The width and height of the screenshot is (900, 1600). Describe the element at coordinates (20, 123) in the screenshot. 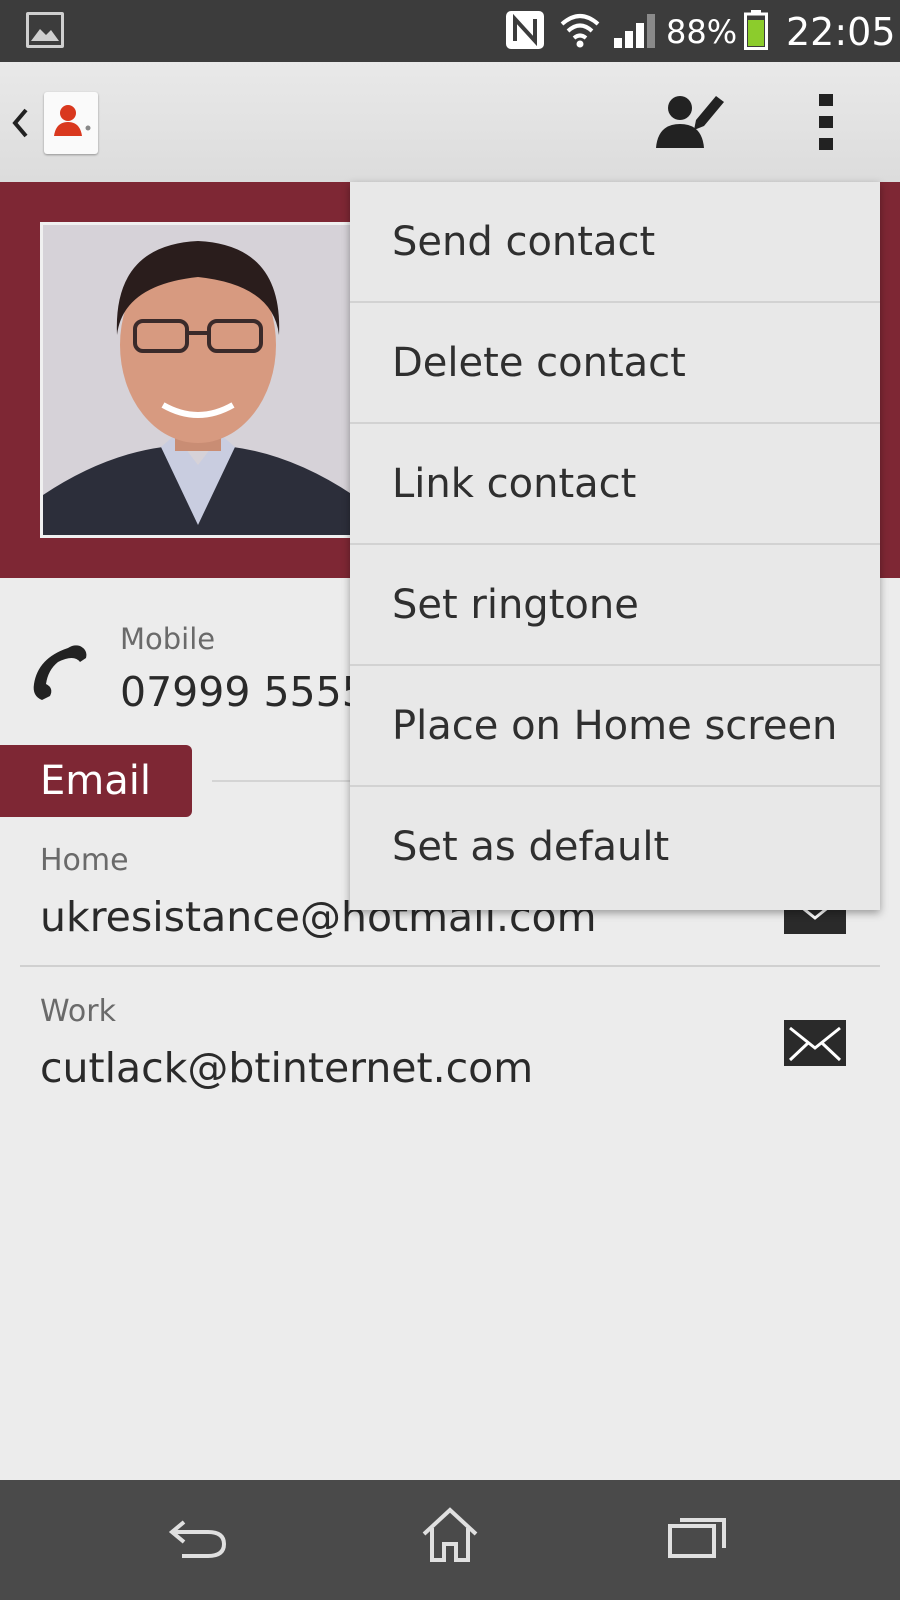

I see `back-chevron-icon` at that location.